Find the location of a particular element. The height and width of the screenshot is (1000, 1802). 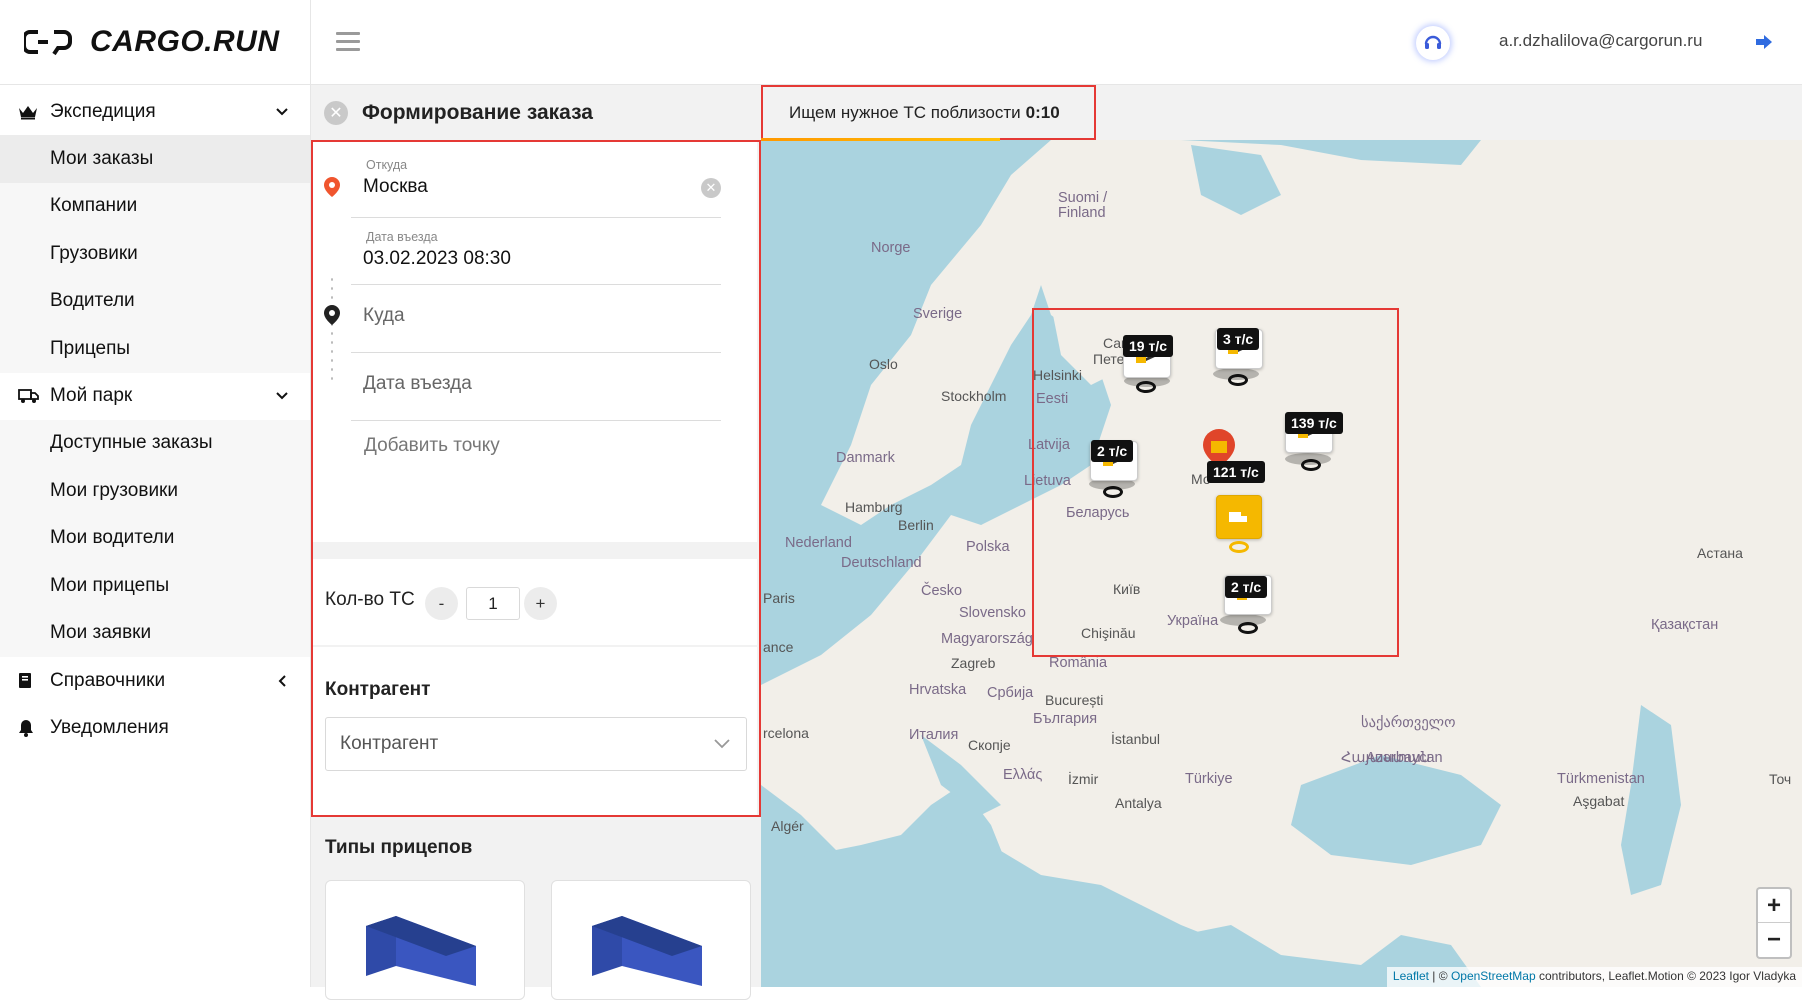

decrement-button: - is located at coordinates (441, 603).